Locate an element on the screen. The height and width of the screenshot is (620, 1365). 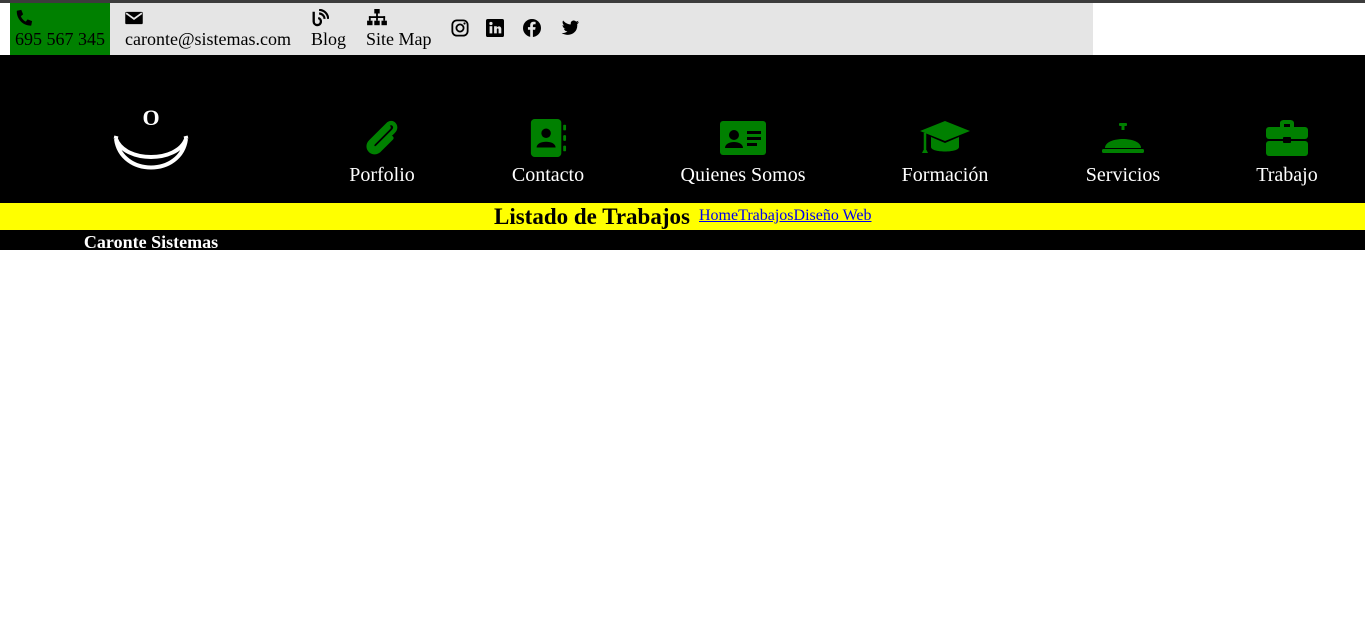
site-logo: O Caronte Sistemas is located at coordinates (151, 178).